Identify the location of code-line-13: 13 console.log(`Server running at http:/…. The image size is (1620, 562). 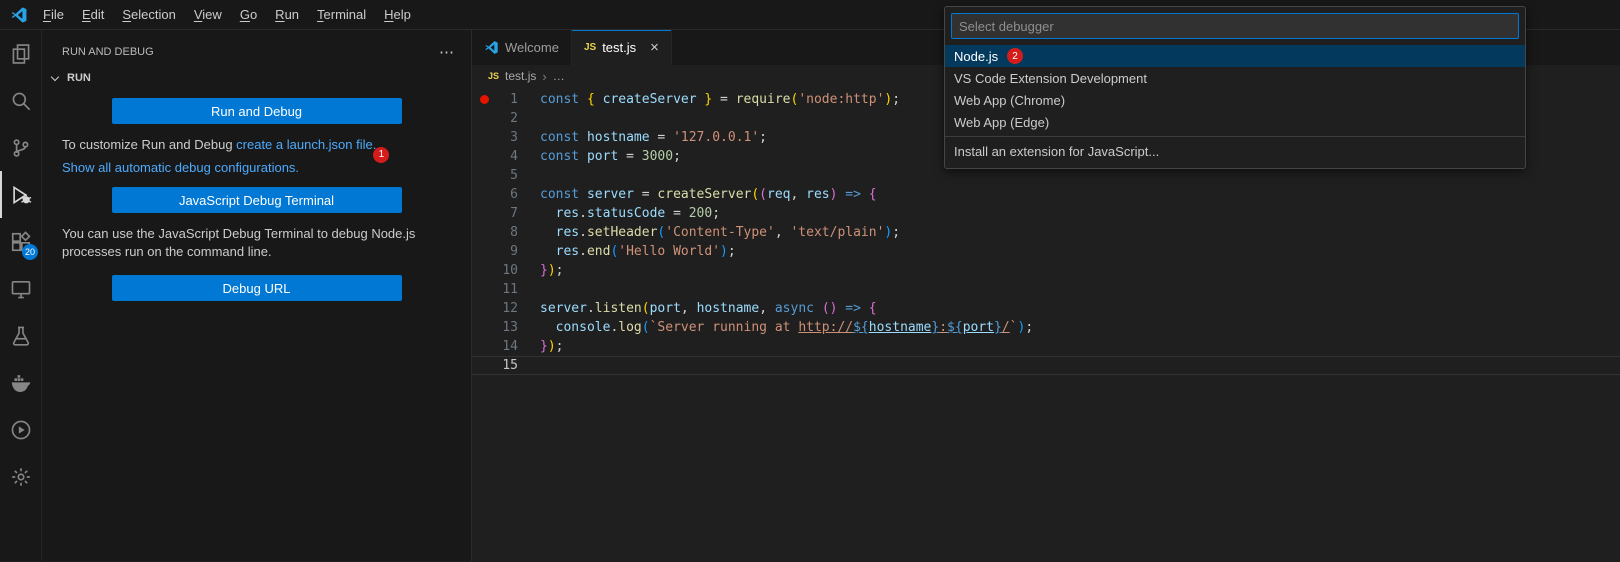
(1046, 327).